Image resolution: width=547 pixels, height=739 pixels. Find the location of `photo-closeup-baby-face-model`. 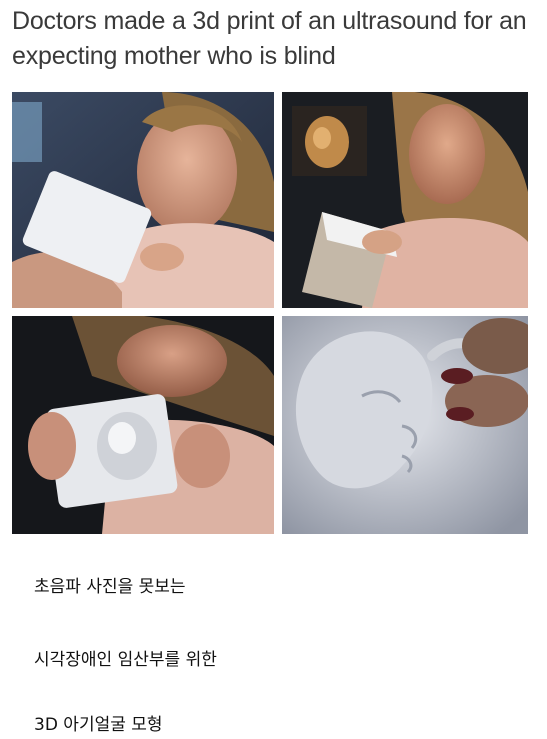

photo-closeup-baby-face-model is located at coordinates (405, 425).